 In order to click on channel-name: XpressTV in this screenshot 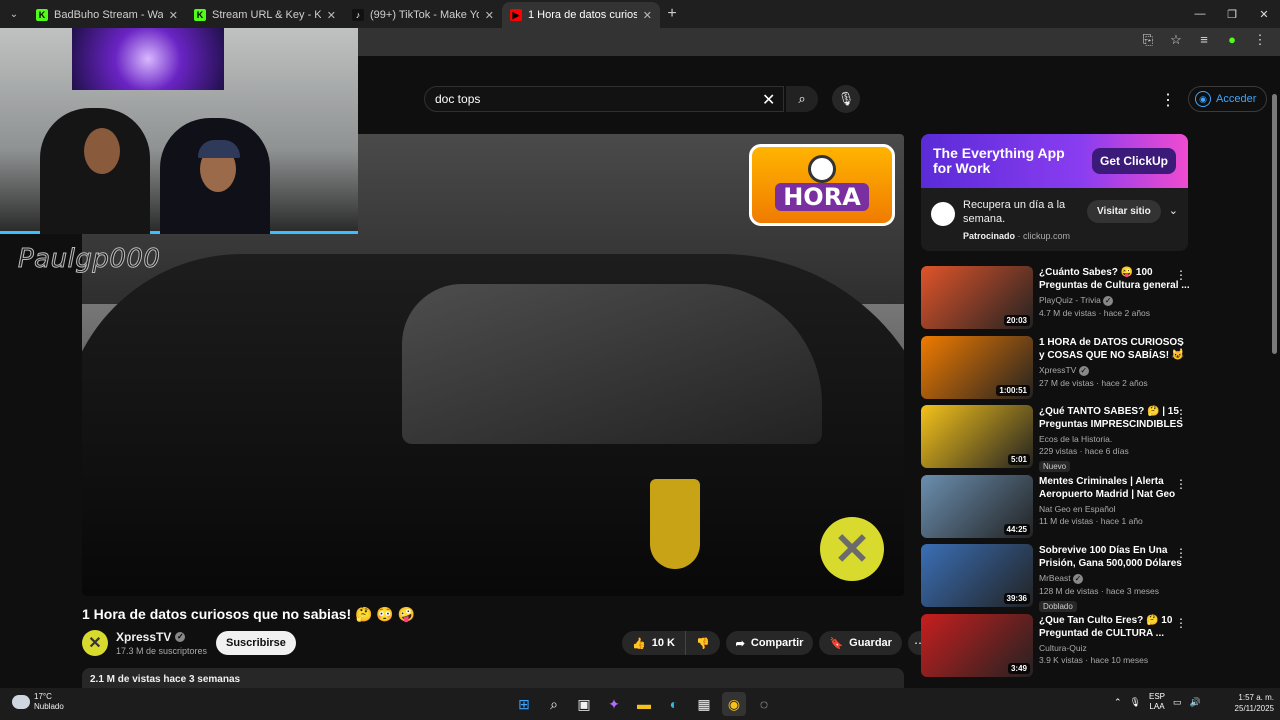, I will do `click(143, 637)`.